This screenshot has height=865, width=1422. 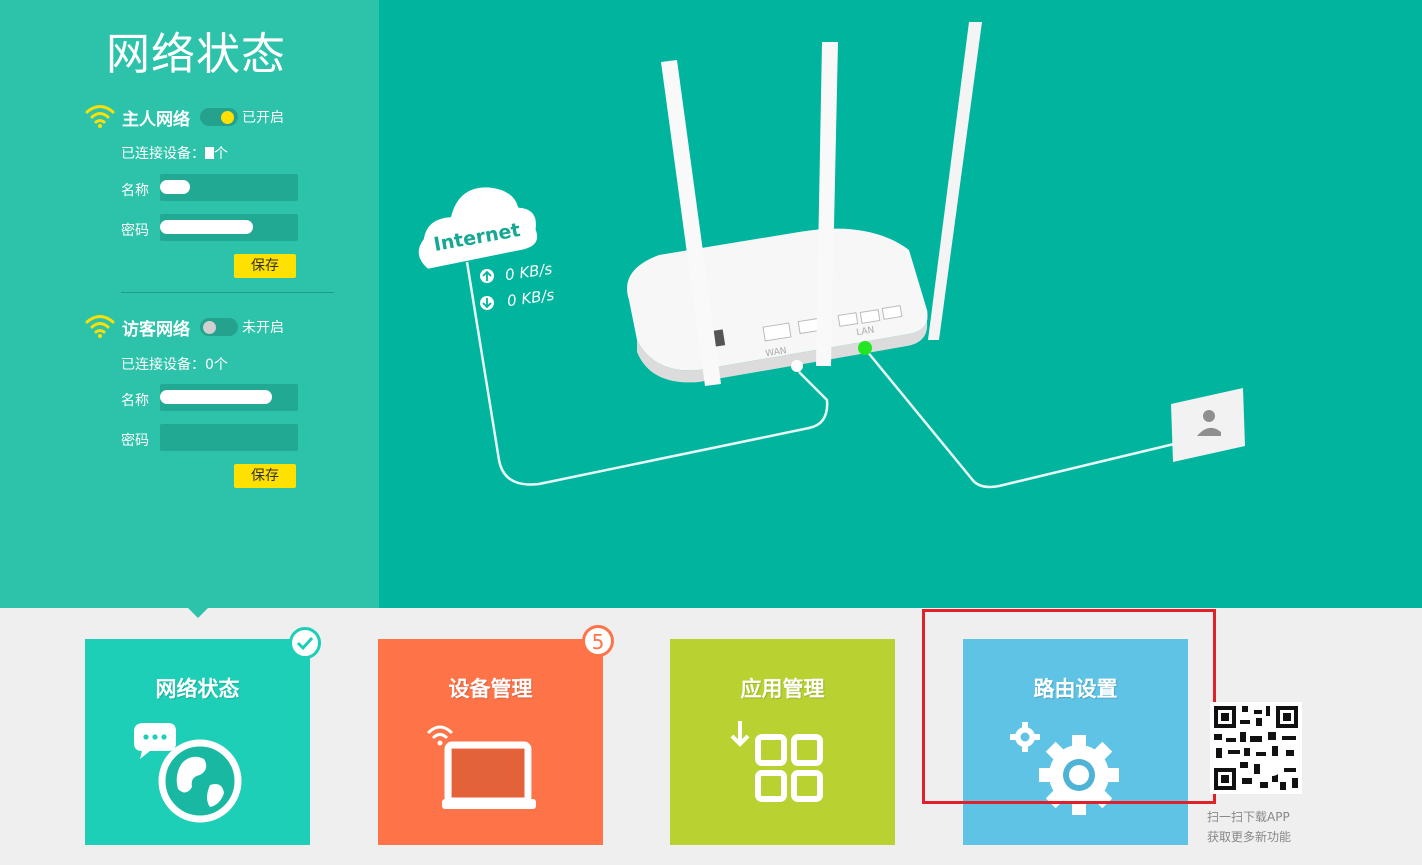 I want to click on client-device-icon, so click(x=1208, y=425).